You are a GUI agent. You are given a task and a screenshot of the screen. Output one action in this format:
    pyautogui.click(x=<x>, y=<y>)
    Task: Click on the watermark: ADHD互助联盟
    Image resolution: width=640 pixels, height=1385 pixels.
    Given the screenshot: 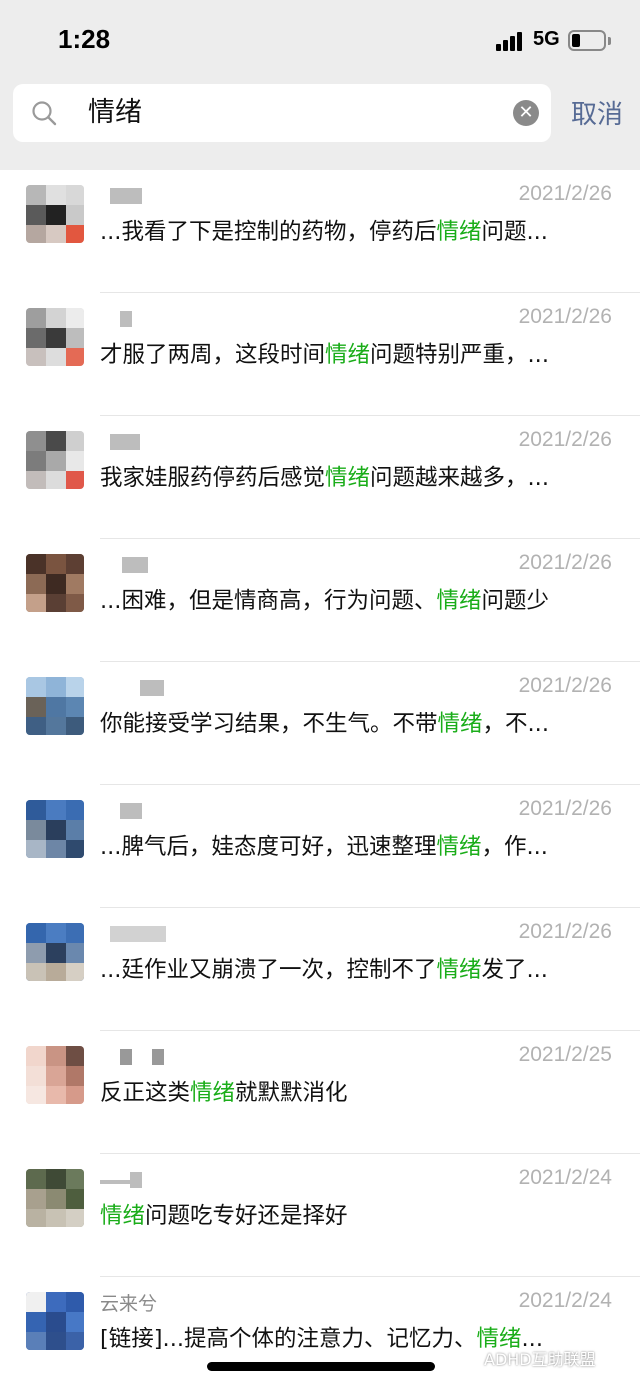 What is the action you would take?
    pyautogui.click(x=540, y=1359)
    